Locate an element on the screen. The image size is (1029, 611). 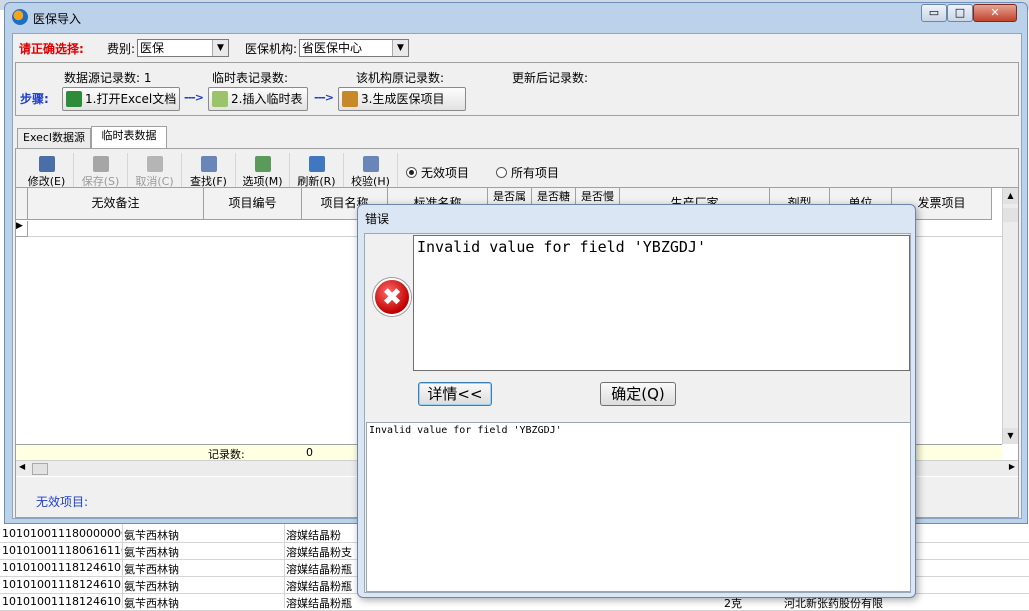
tab-excel-source-label: Execl数据源 is located at coordinates (54, 137).